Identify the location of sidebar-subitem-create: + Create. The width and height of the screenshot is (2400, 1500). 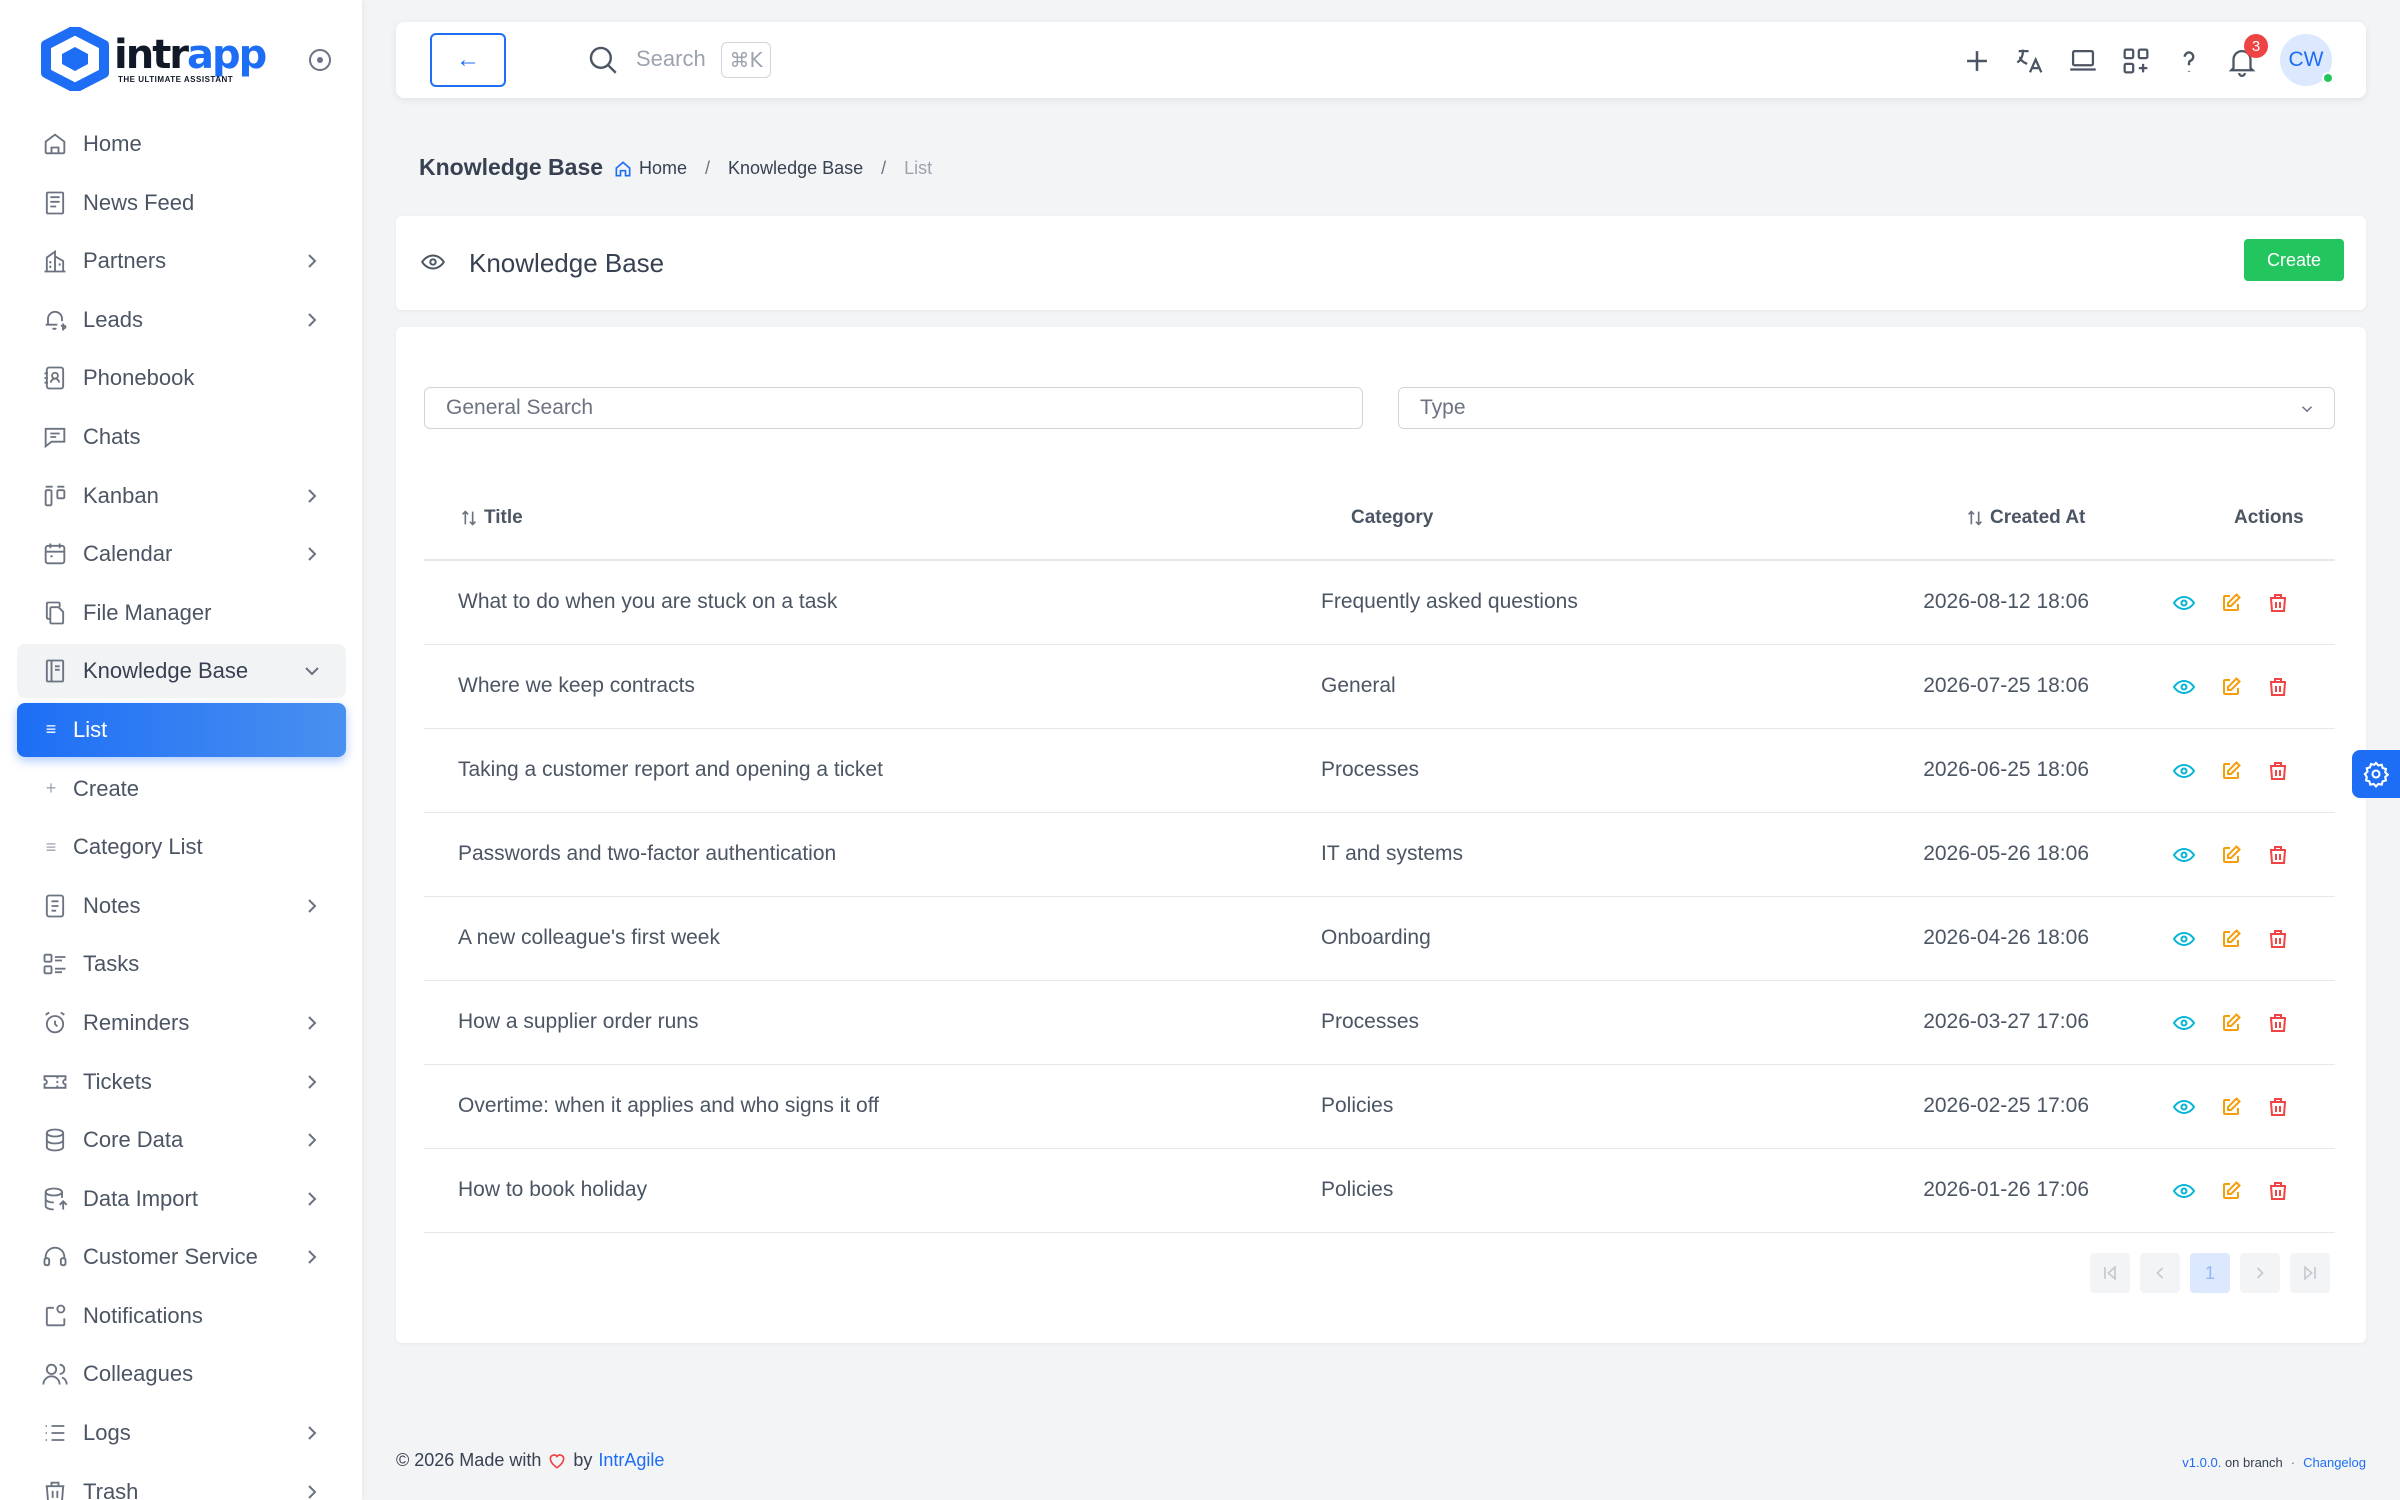
(181, 789).